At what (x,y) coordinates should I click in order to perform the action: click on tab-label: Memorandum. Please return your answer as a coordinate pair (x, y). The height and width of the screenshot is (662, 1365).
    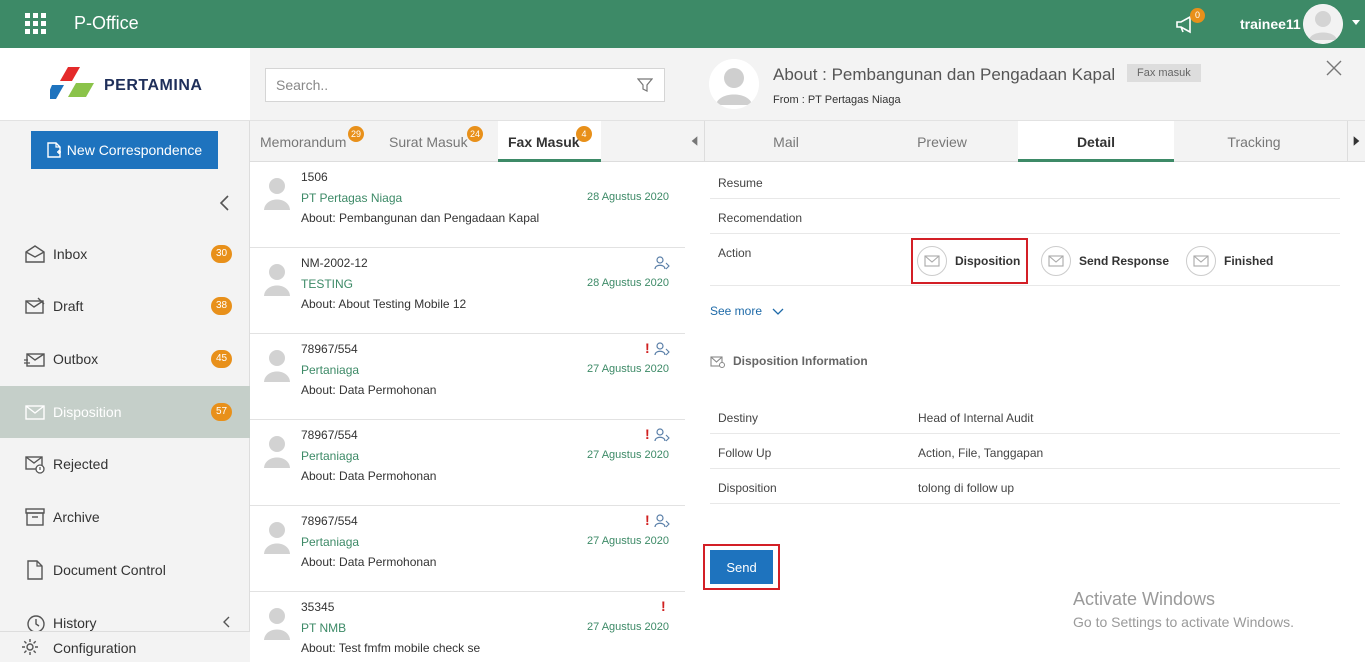
    Looking at the image, I should click on (303, 142).